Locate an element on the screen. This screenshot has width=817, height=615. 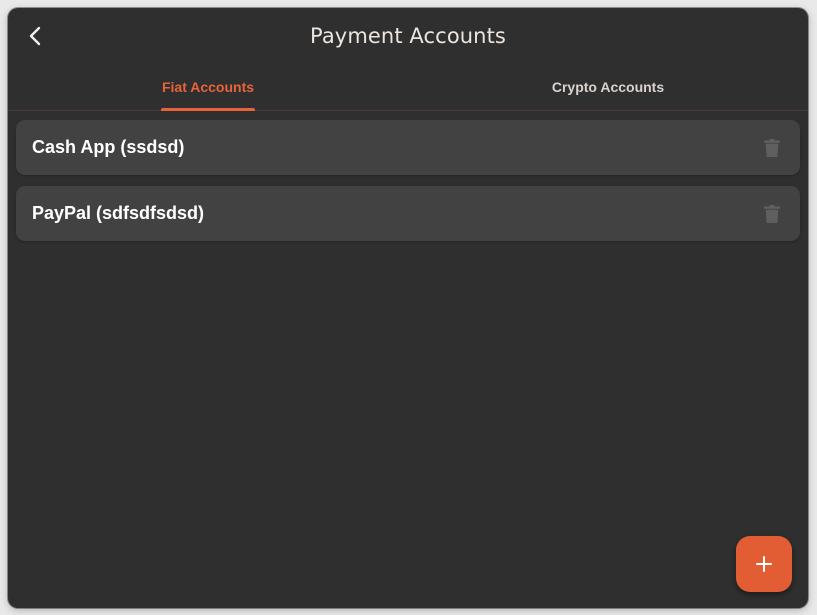
account-item: PayPal (sdfsdfsdsd) is located at coordinates (408, 213).